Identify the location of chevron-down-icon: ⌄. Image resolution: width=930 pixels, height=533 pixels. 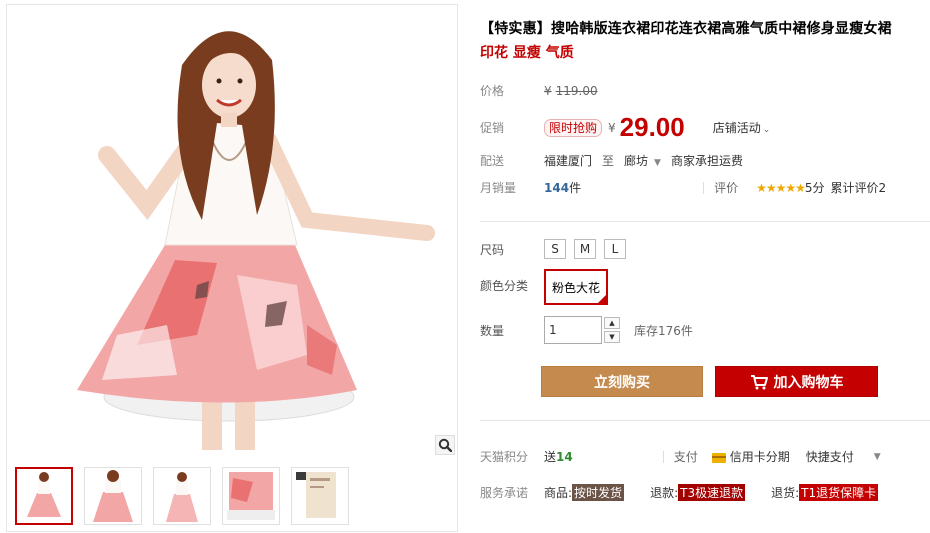
(766, 130).